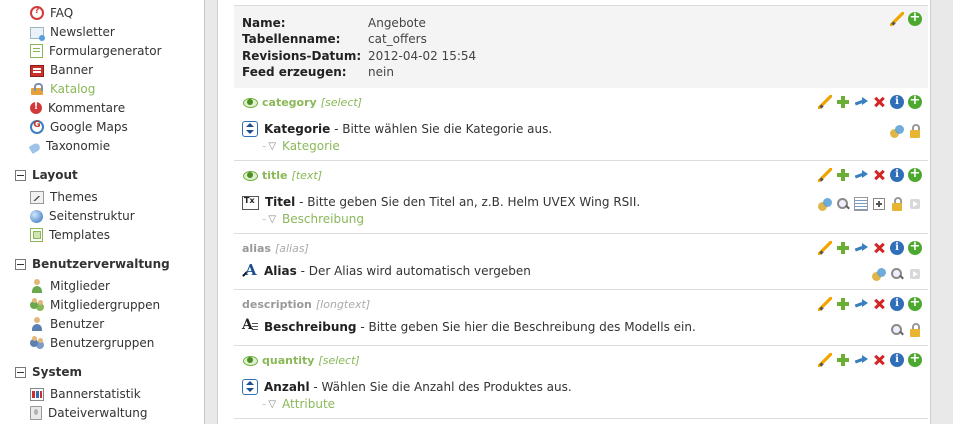 This screenshot has height=424, width=953. I want to click on field-legend: - ▽ Attribute, so click(298, 404).